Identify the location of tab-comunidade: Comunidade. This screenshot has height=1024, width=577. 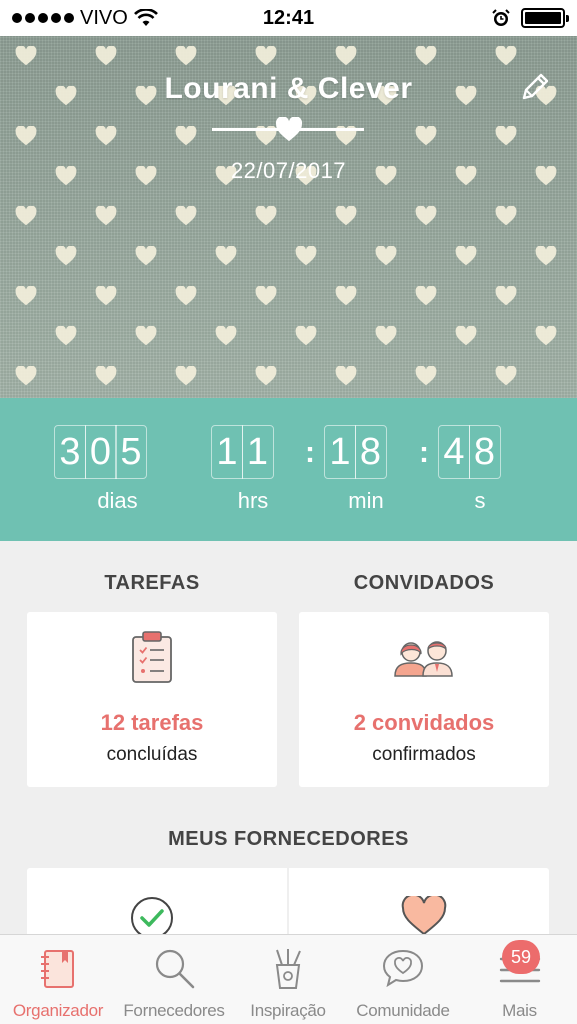
(403, 979).